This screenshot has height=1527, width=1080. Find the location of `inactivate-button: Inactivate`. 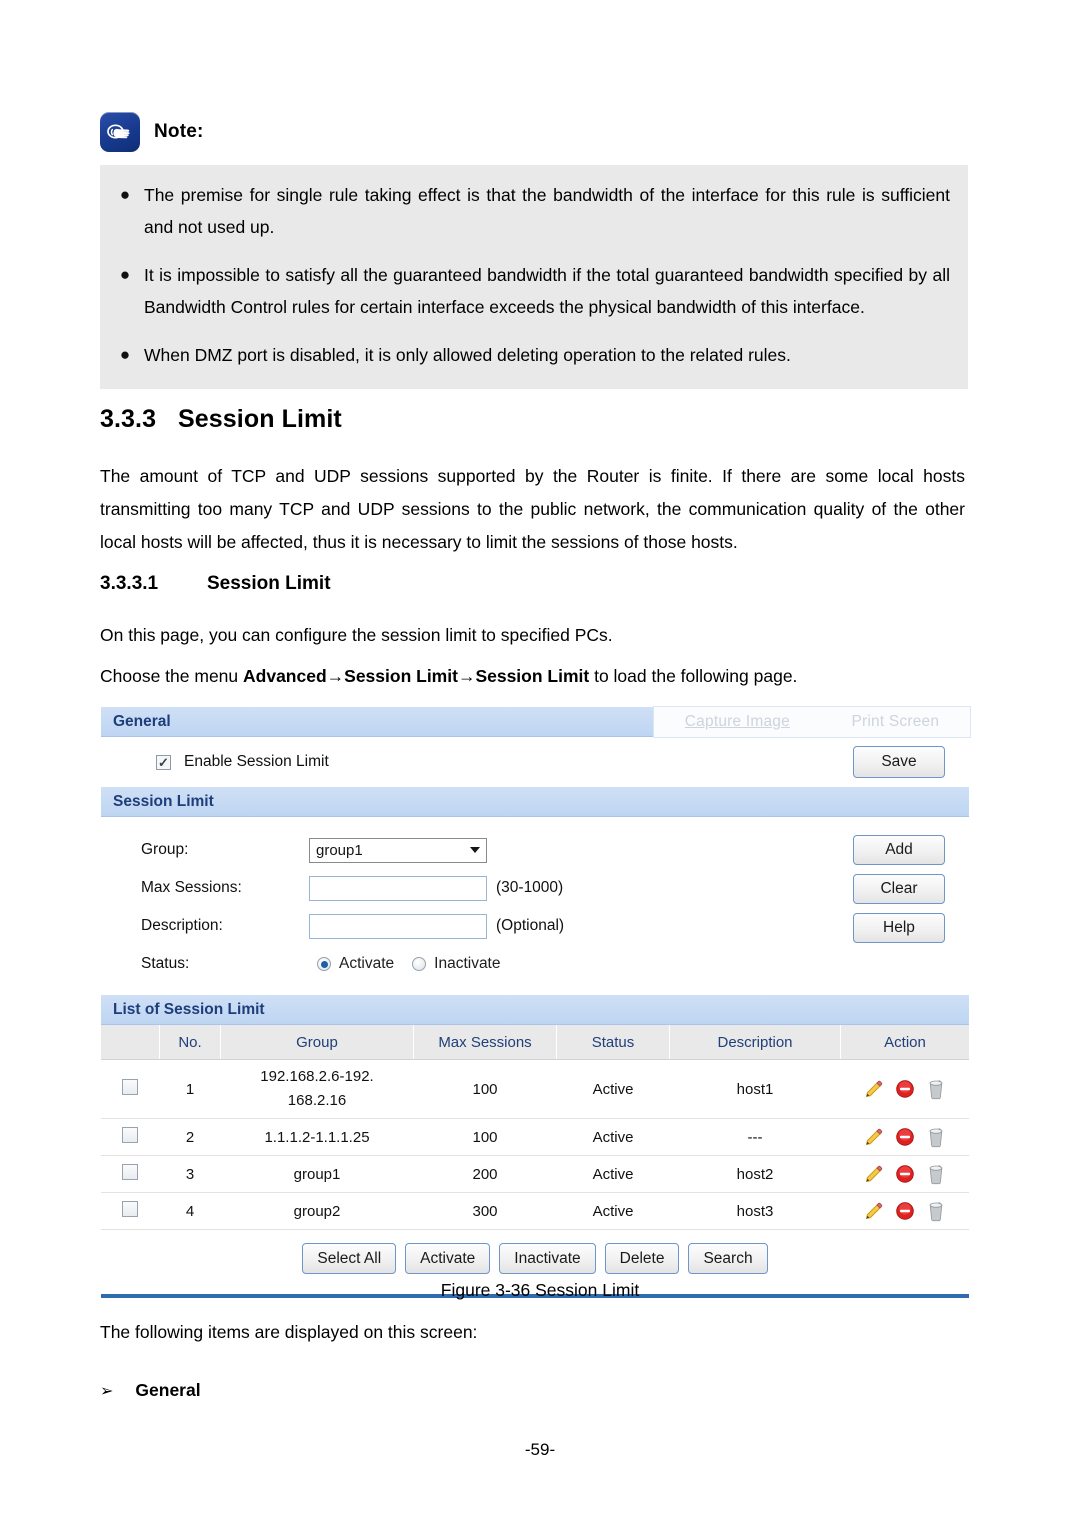

inactivate-button: Inactivate is located at coordinates (547, 1258).